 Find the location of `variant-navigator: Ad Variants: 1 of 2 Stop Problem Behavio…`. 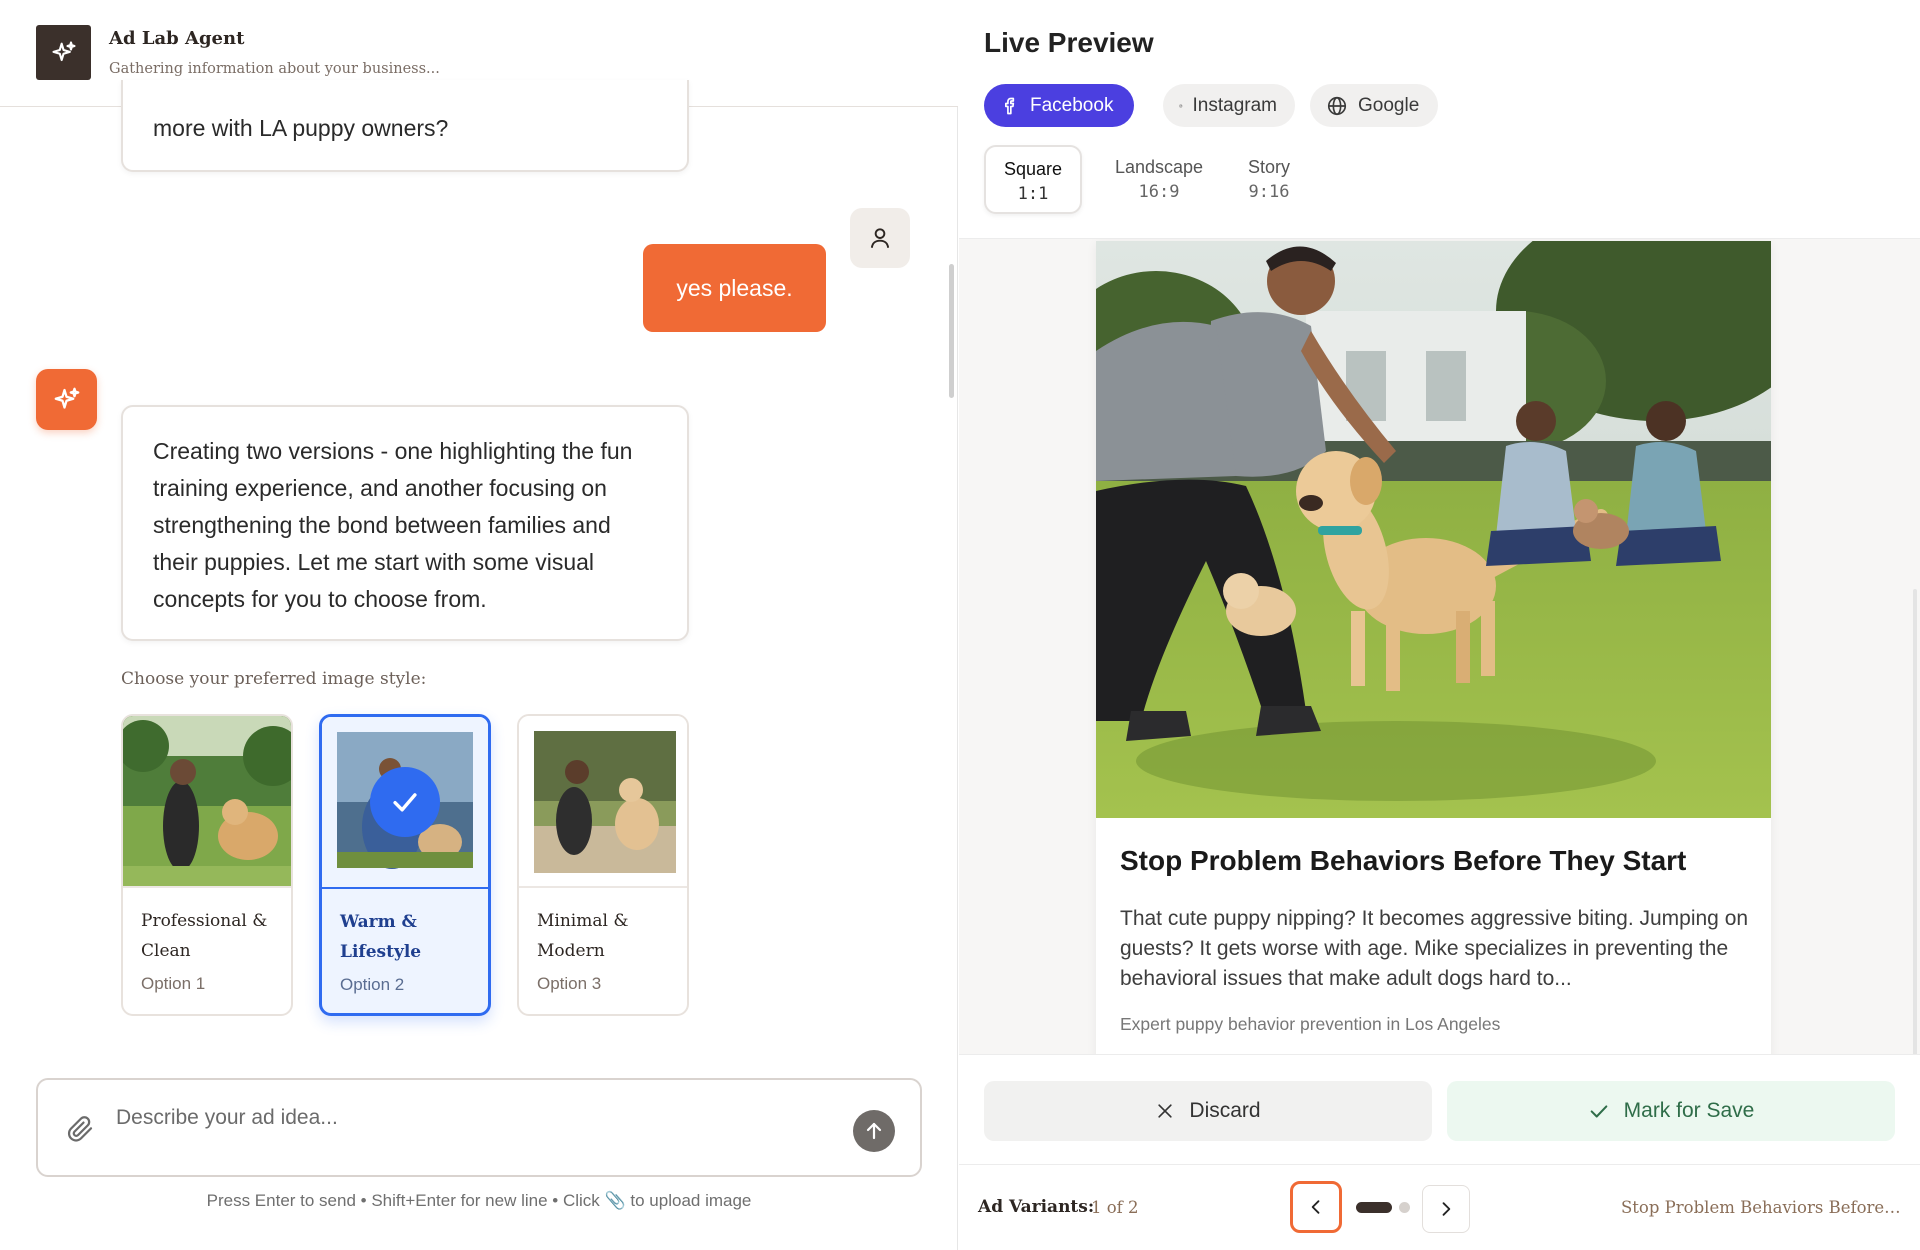

variant-navigator: Ad Variants: 1 of 2 Stop Problem Behavio… is located at coordinates (1439, 1207).